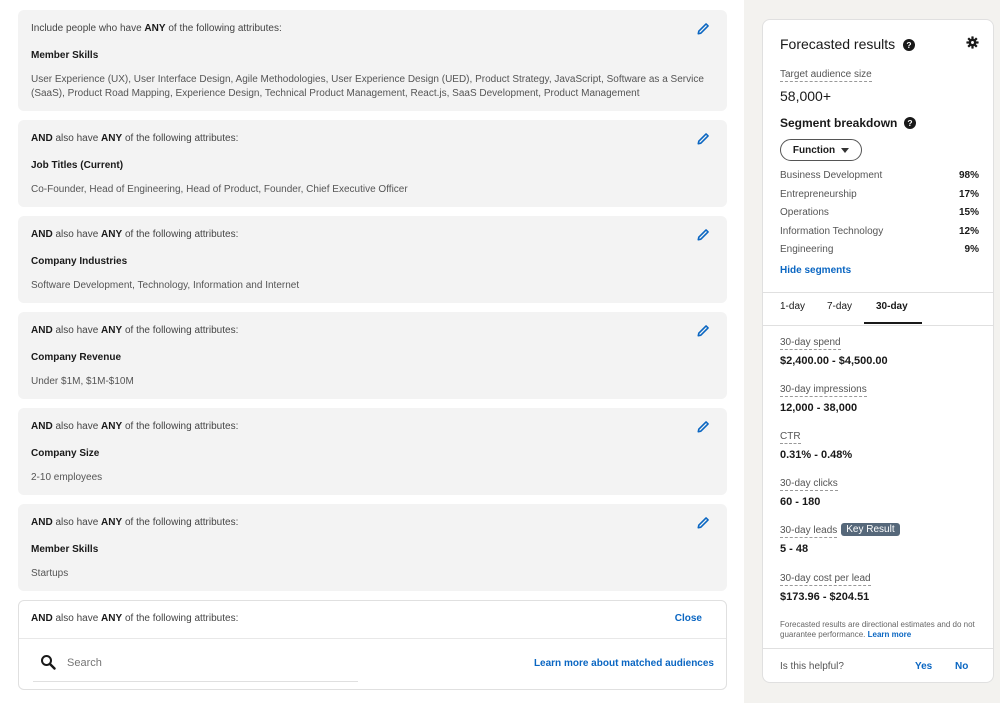 The width and height of the screenshot is (1000, 703). I want to click on segment-row: Engineering 9%, so click(879, 249).